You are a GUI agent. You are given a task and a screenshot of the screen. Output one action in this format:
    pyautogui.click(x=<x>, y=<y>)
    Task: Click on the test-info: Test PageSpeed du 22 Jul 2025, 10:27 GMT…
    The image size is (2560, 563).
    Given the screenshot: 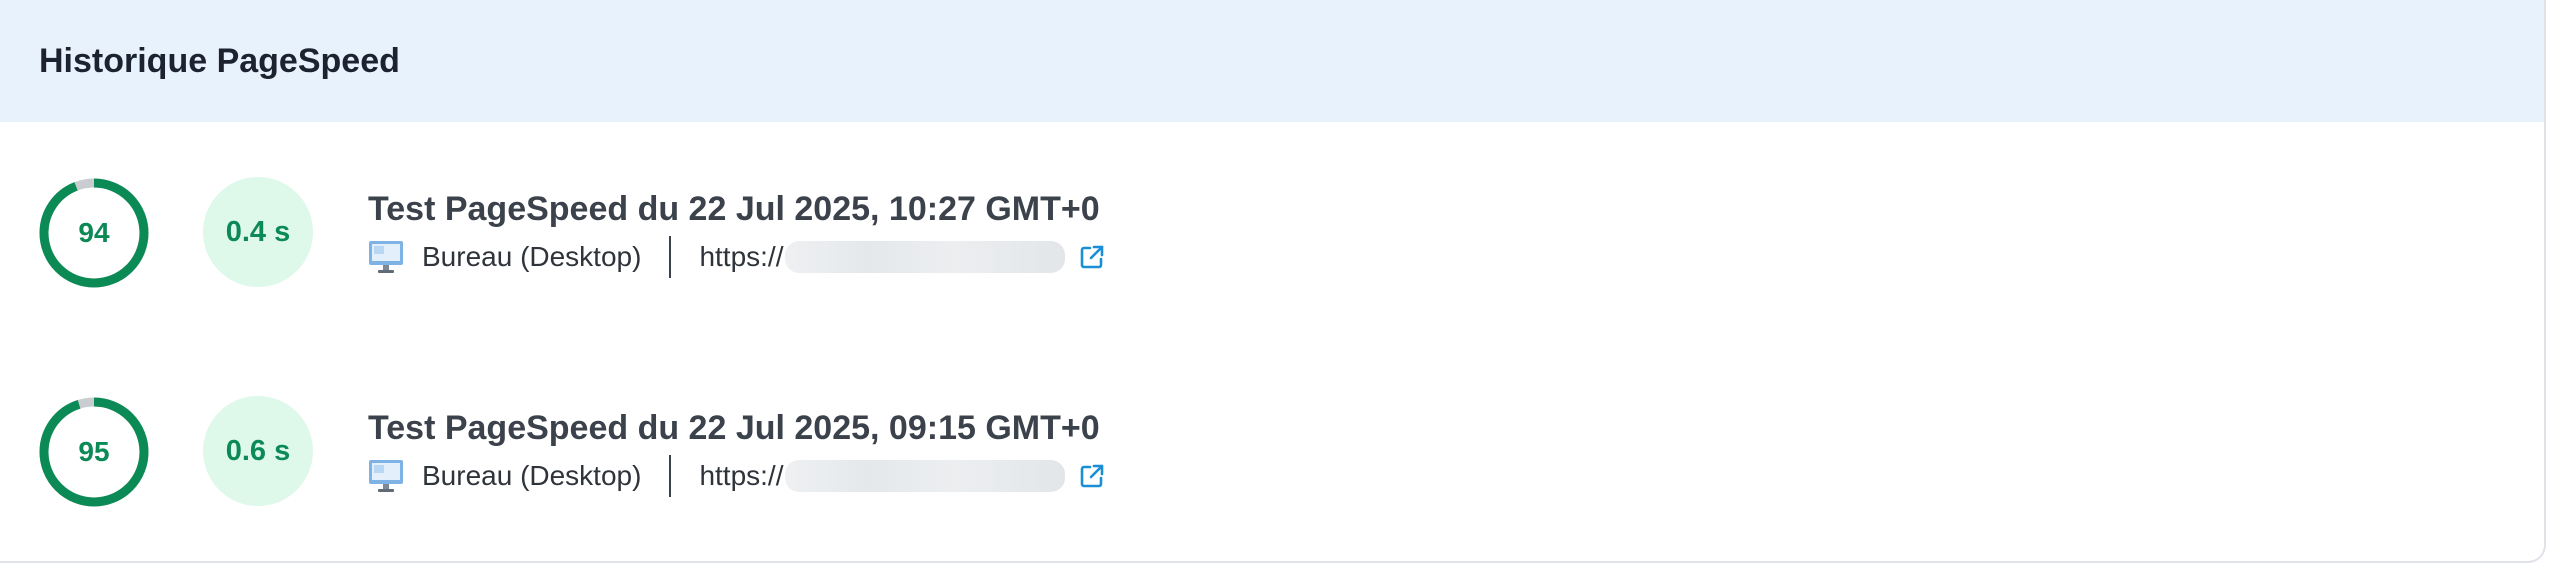 What is the action you would take?
    pyautogui.click(x=736, y=234)
    